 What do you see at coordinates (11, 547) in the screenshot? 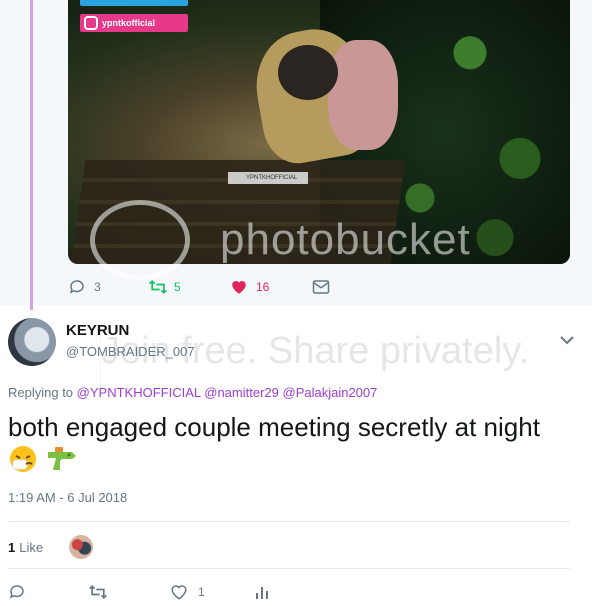
I see `likes-count: 1` at bounding box center [11, 547].